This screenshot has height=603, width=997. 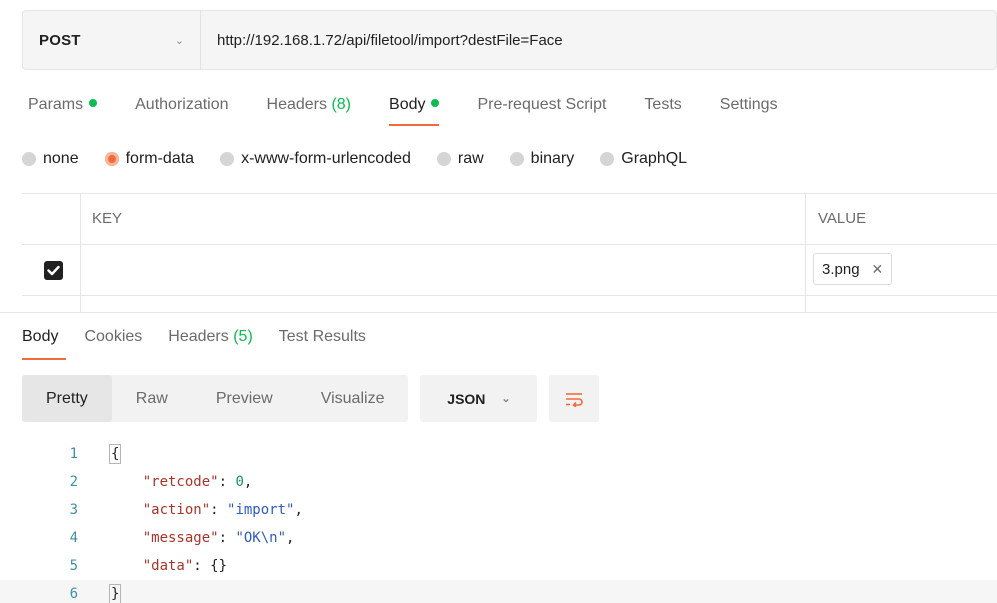 I want to click on json-key: "action", so click(x=176, y=510).